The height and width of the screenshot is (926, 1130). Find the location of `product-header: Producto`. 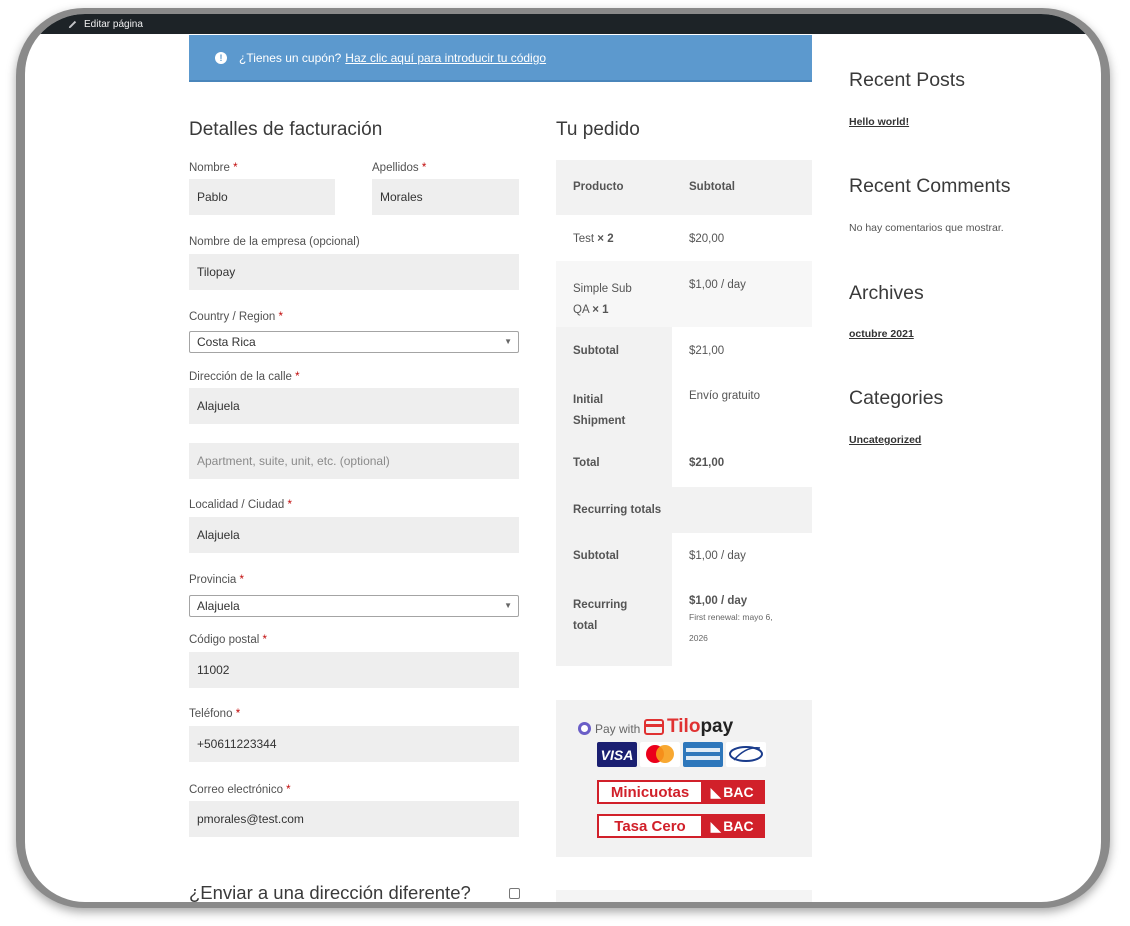

product-header: Producto is located at coordinates (598, 187).